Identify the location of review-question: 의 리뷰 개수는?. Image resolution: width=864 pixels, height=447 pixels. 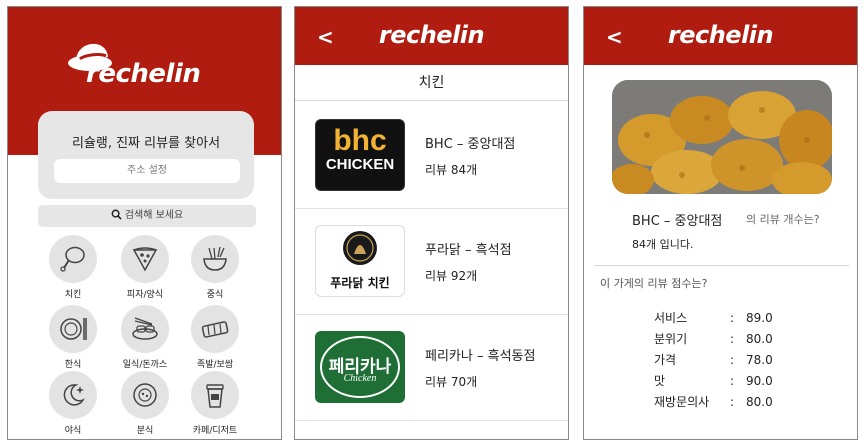
(783, 219).